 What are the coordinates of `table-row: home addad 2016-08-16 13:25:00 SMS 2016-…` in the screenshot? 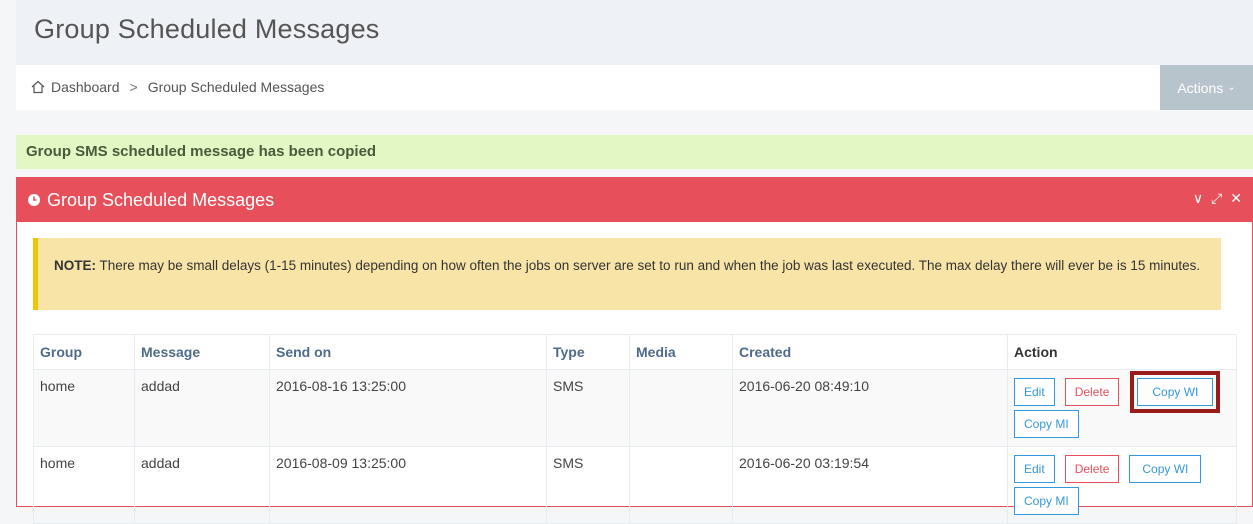 It's located at (635, 408).